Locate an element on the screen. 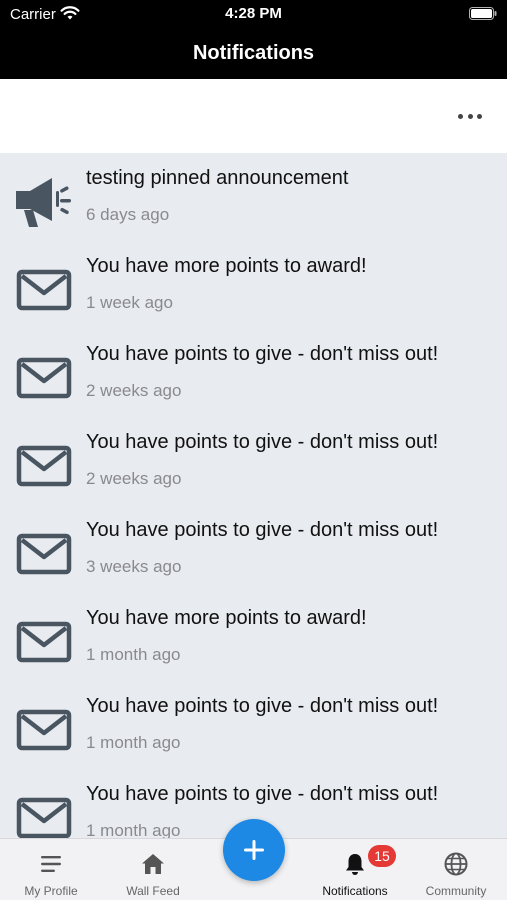 Image resolution: width=507 pixels, height=900 pixels. tab-community: Community is located at coordinates (456, 869).